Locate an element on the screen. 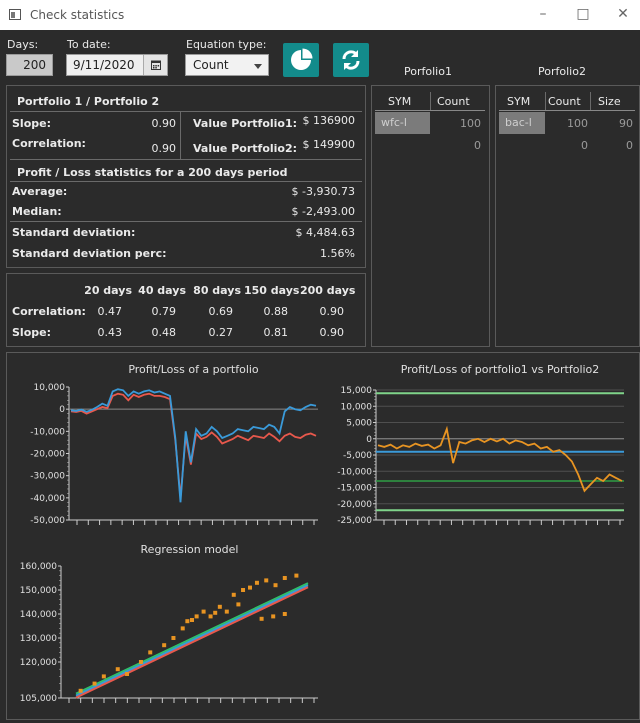 The height and width of the screenshot is (723, 640). y-tick-label: 105,000 is located at coordinates (38, 699).